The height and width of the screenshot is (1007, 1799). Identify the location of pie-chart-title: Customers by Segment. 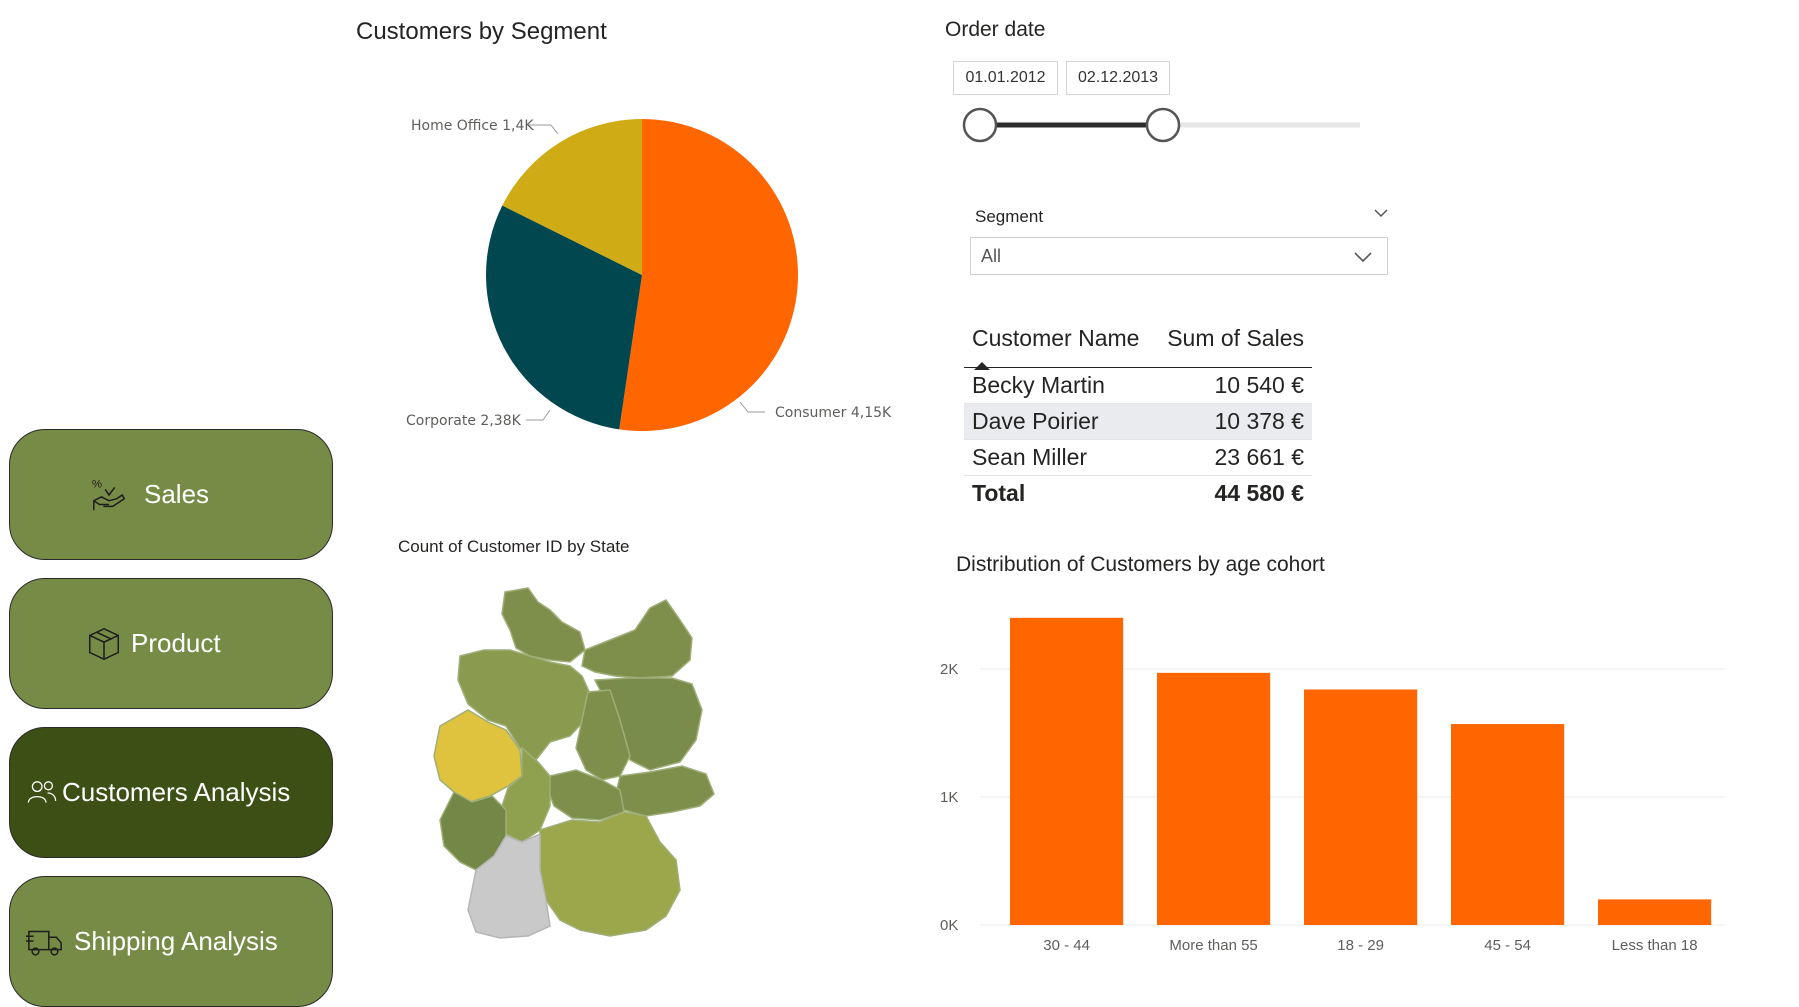
(481, 31).